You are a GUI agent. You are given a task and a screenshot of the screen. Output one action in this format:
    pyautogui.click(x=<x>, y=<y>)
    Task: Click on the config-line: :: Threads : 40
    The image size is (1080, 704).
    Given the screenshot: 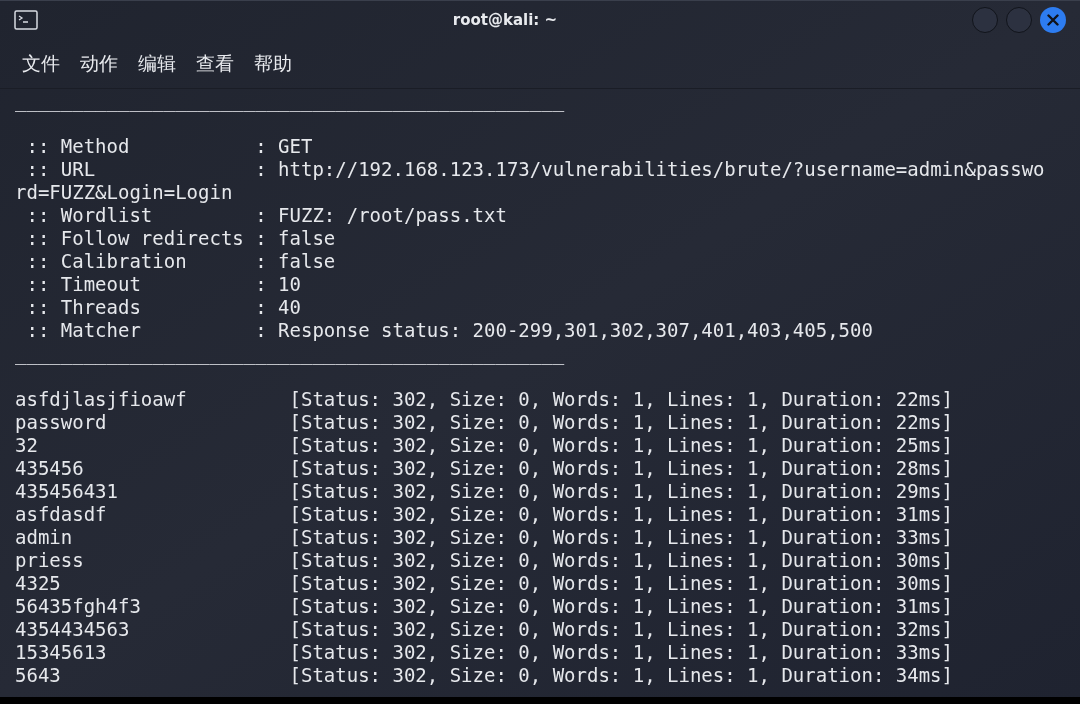 What is the action you would take?
    pyautogui.click(x=163, y=307)
    